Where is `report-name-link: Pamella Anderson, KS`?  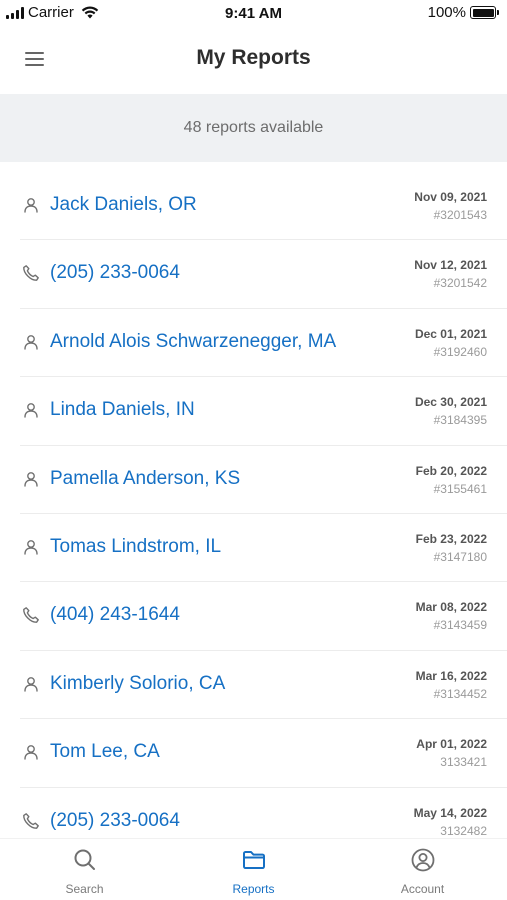
report-name-link: Pamella Anderson, KS is located at coordinates (145, 479).